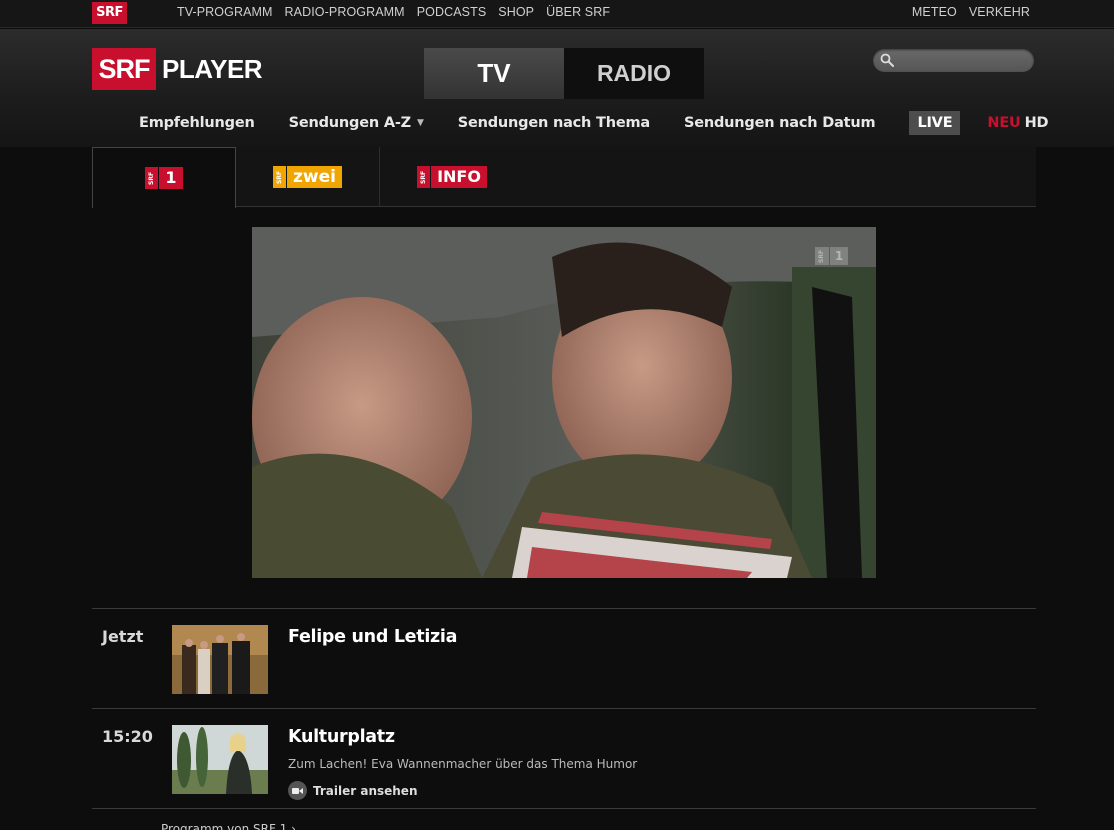 This screenshot has height=830, width=1114. What do you see at coordinates (123, 636) in the screenshot?
I see `programme-time: Jetzt` at bounding box center [123, 636].